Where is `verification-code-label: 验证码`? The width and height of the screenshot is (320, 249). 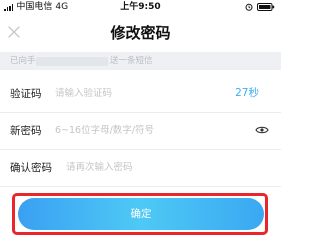 verification-code-label: 验证码 is located at coordinates (26, 94).